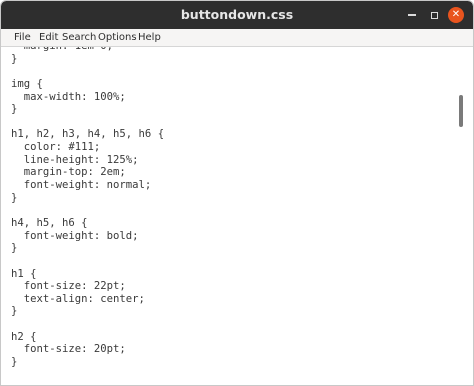  What do you see at coordinates (87, 236) in the screenshot?
I see `code-line: font-weight: bold;` at bounding box center [87, 236].